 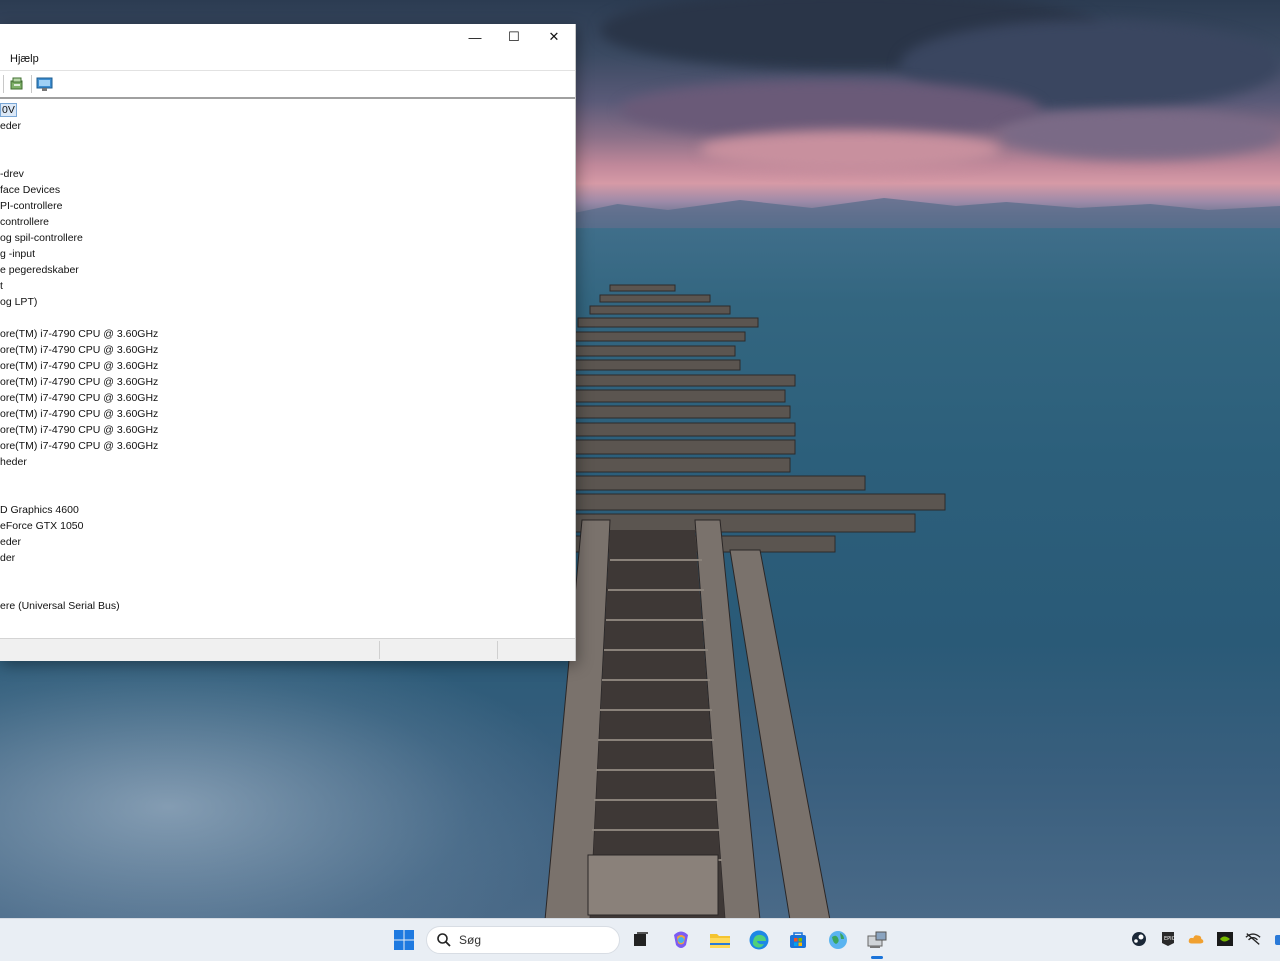 What do you see at coordinates (444, 942) in the screenshot?
I see `search-icon` at bounding box center [444, 942].